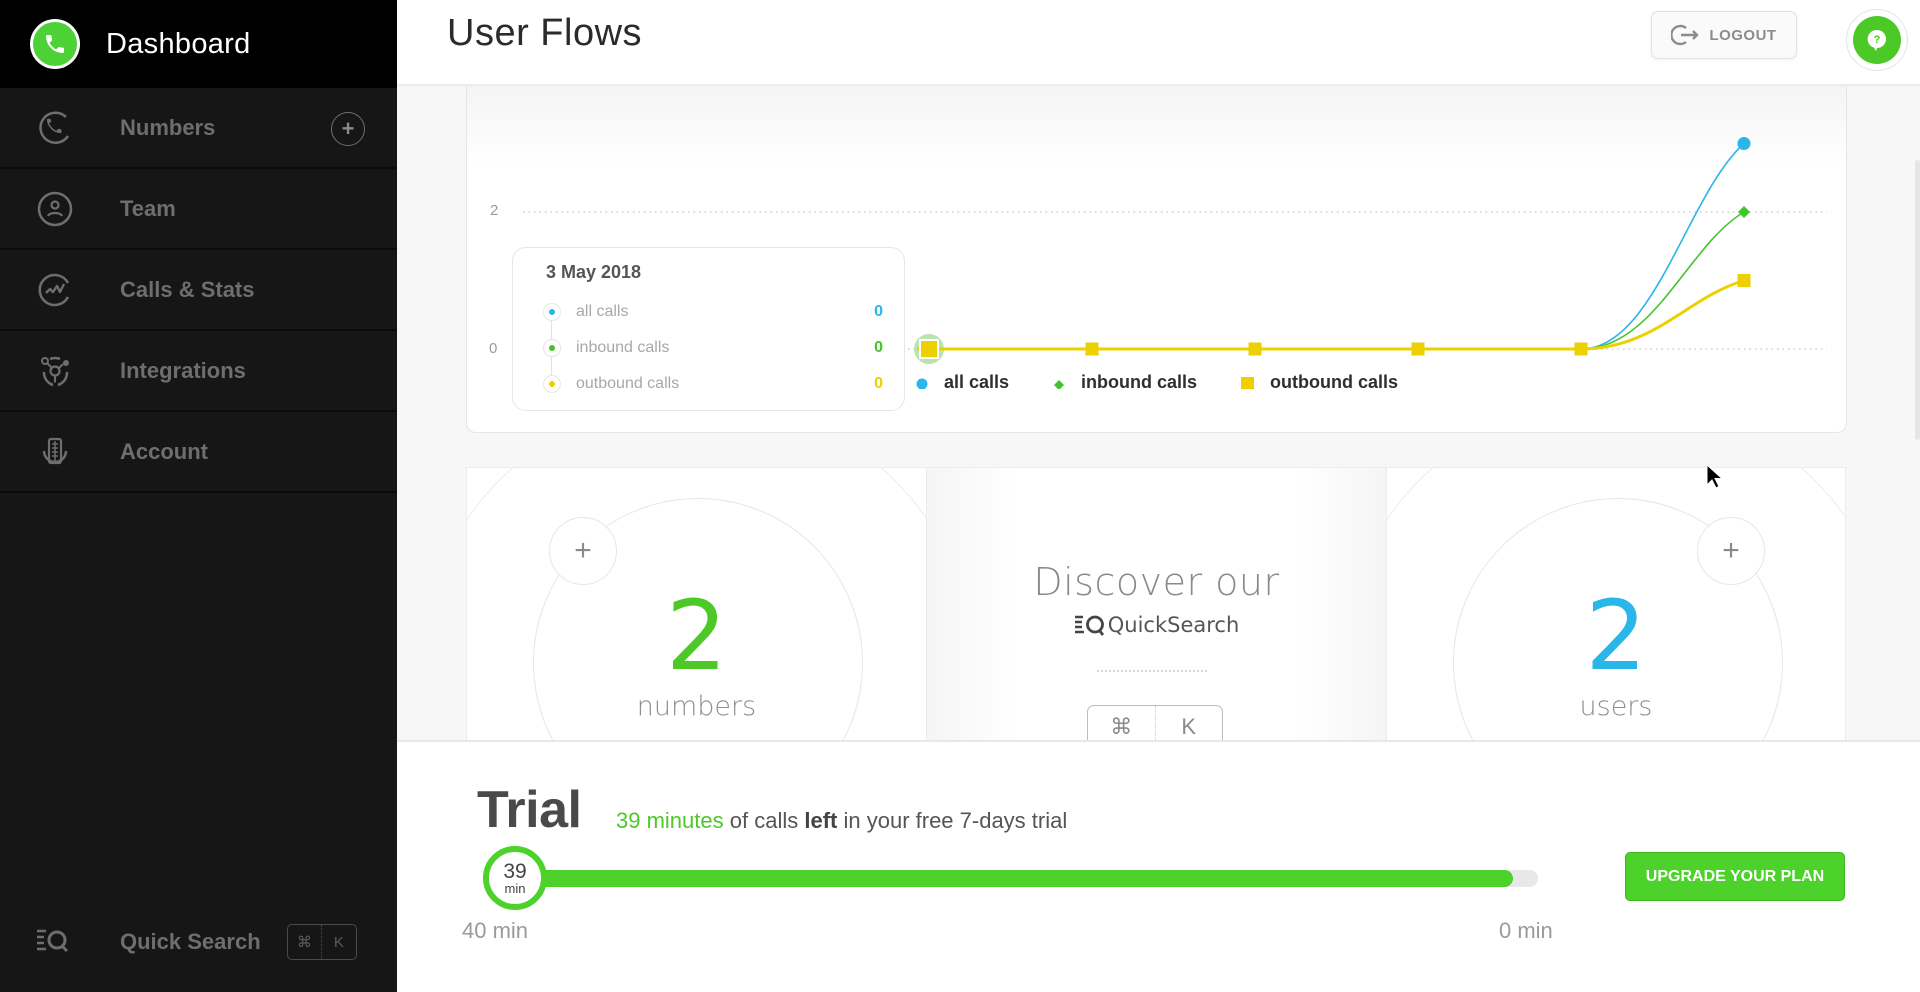 The image size is (1920, 992). What do you see at coordinates (148, 208) in the screenshot?
I see `sidebar-item-label: Team` at bounding box center [148, 208].